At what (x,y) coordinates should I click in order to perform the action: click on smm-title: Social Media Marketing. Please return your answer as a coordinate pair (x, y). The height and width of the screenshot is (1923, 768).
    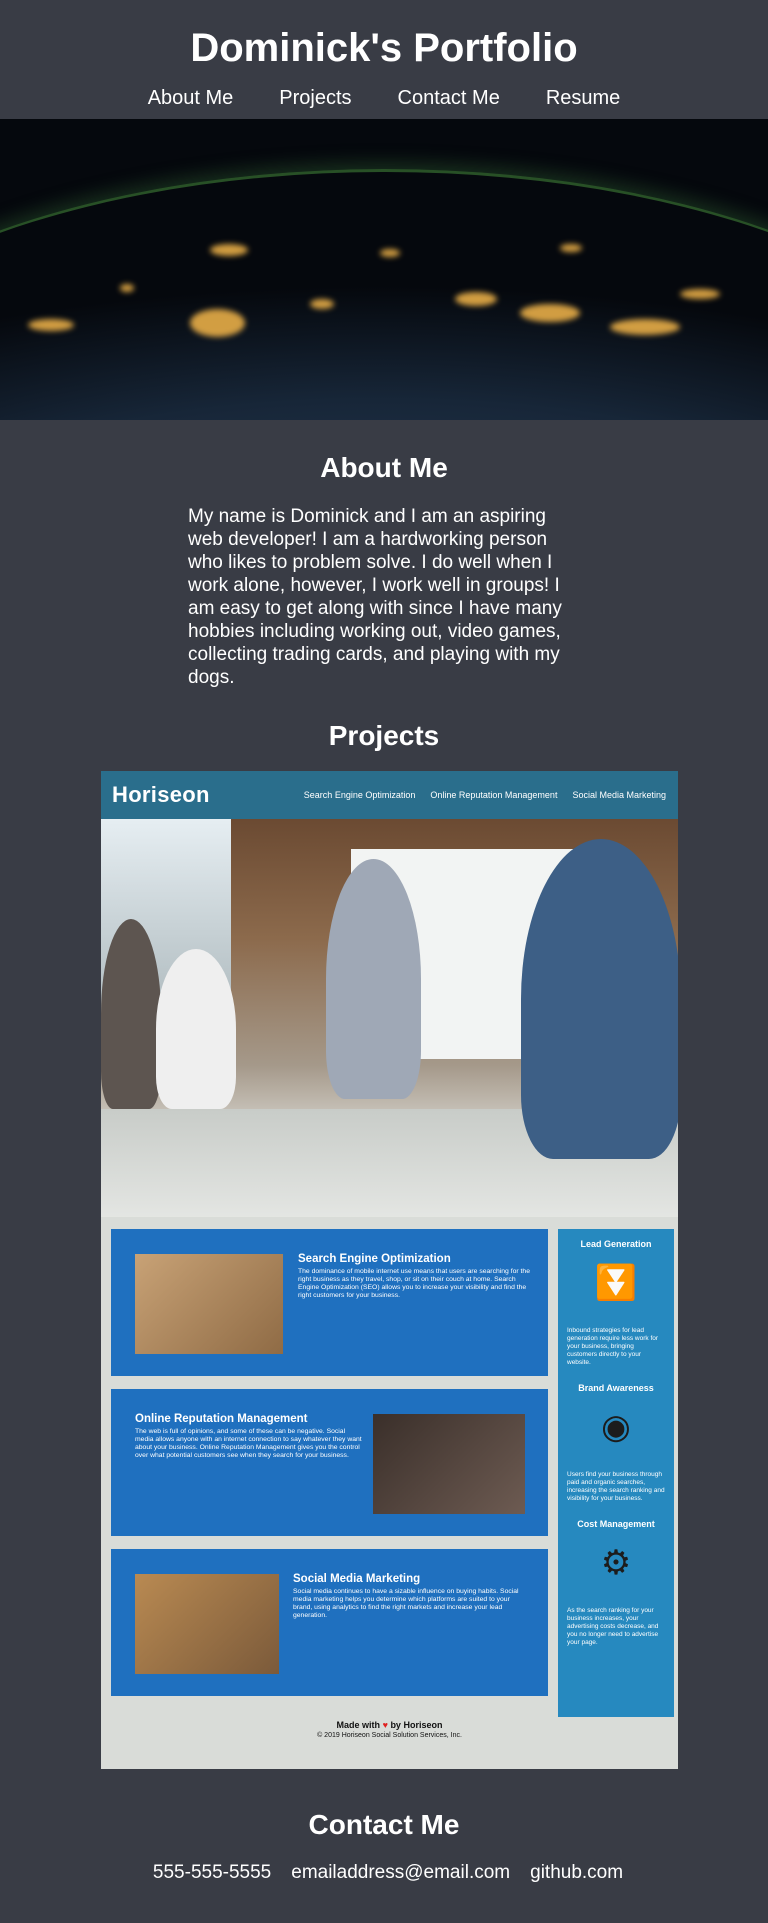
    Looking at the image, I should click on (357, 1579).